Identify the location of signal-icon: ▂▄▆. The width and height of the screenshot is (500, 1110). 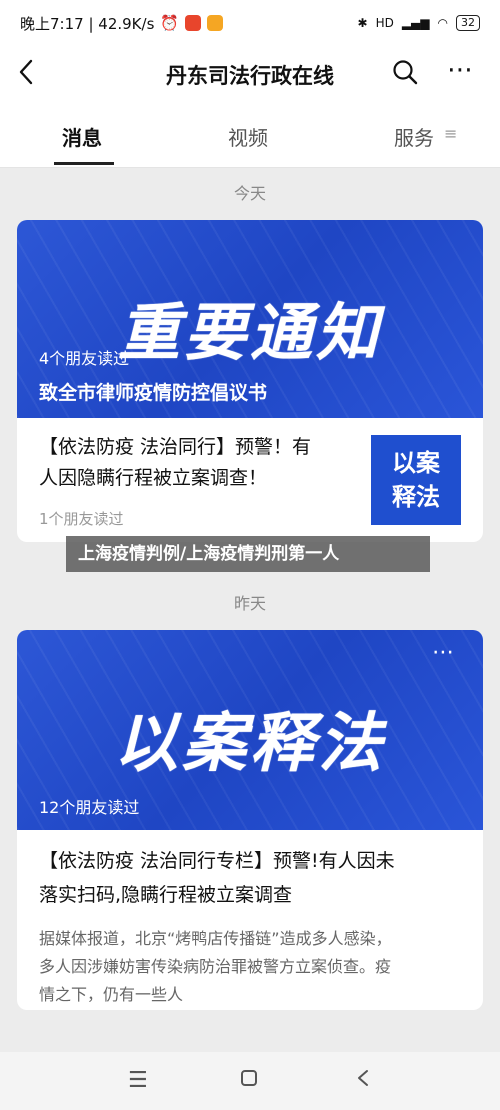
(415, 23).